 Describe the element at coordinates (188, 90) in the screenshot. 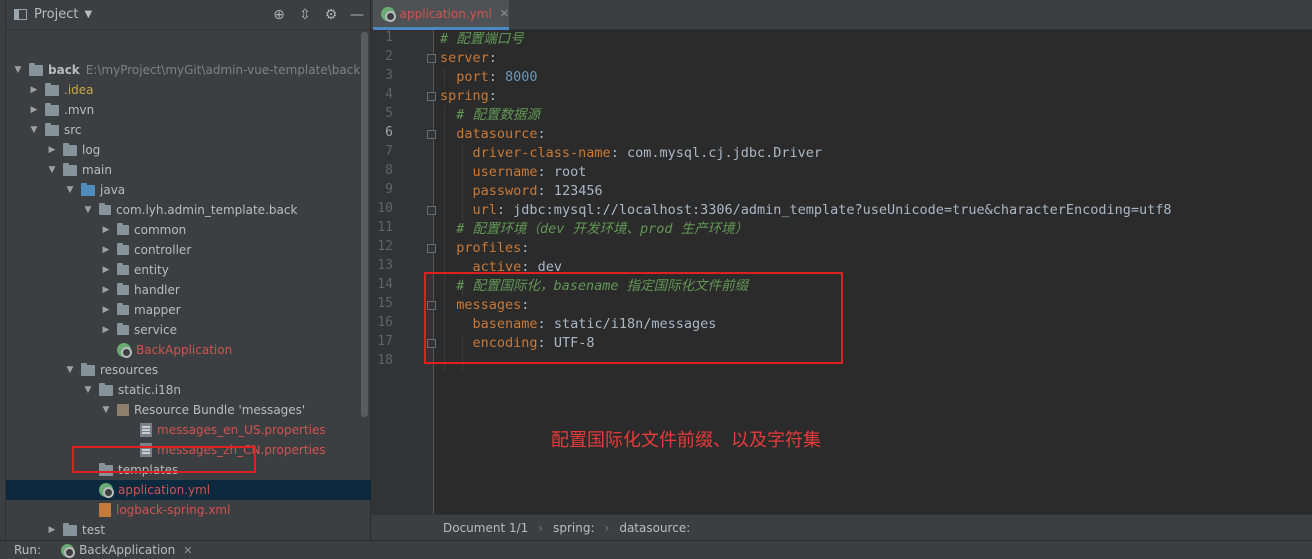

I see `tree-item-idea: ▶ .idea` at that location.